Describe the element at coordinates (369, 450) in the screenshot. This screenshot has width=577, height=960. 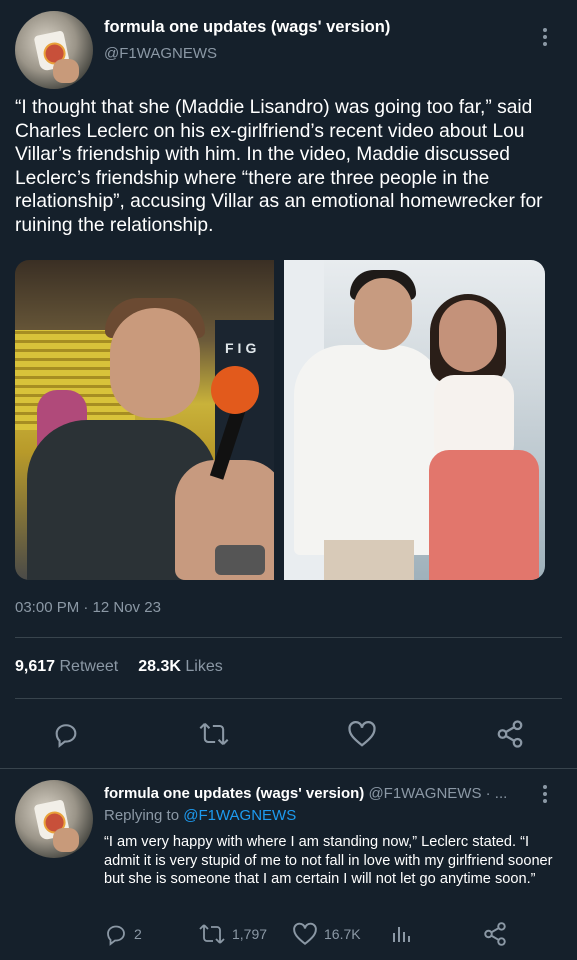
I see `man-shirt` at that location.